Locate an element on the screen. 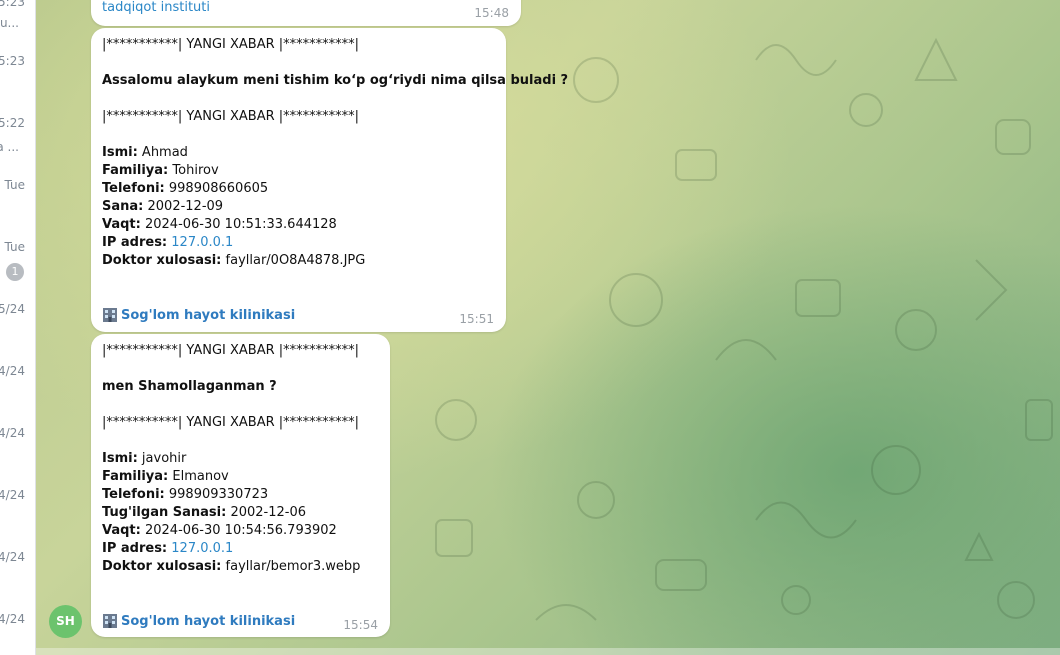  unread-badge: 1 is located at coordinates (15, 272).